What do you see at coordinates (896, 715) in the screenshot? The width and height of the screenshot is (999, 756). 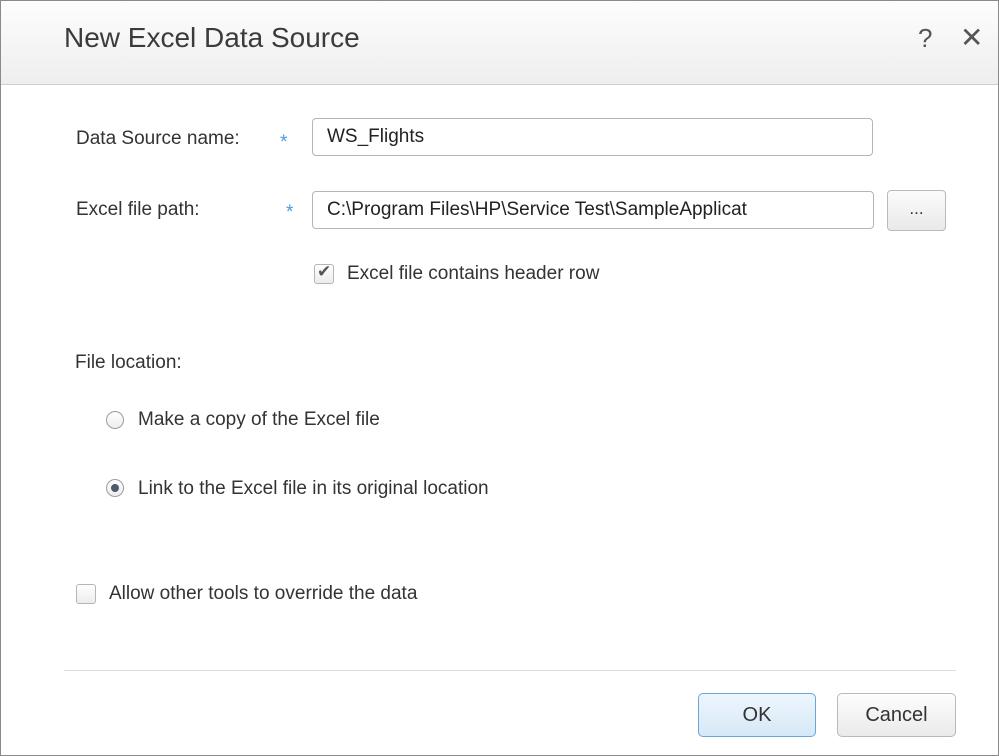 I see `cancel-button: Cancel` at bounding box center [896, 715].